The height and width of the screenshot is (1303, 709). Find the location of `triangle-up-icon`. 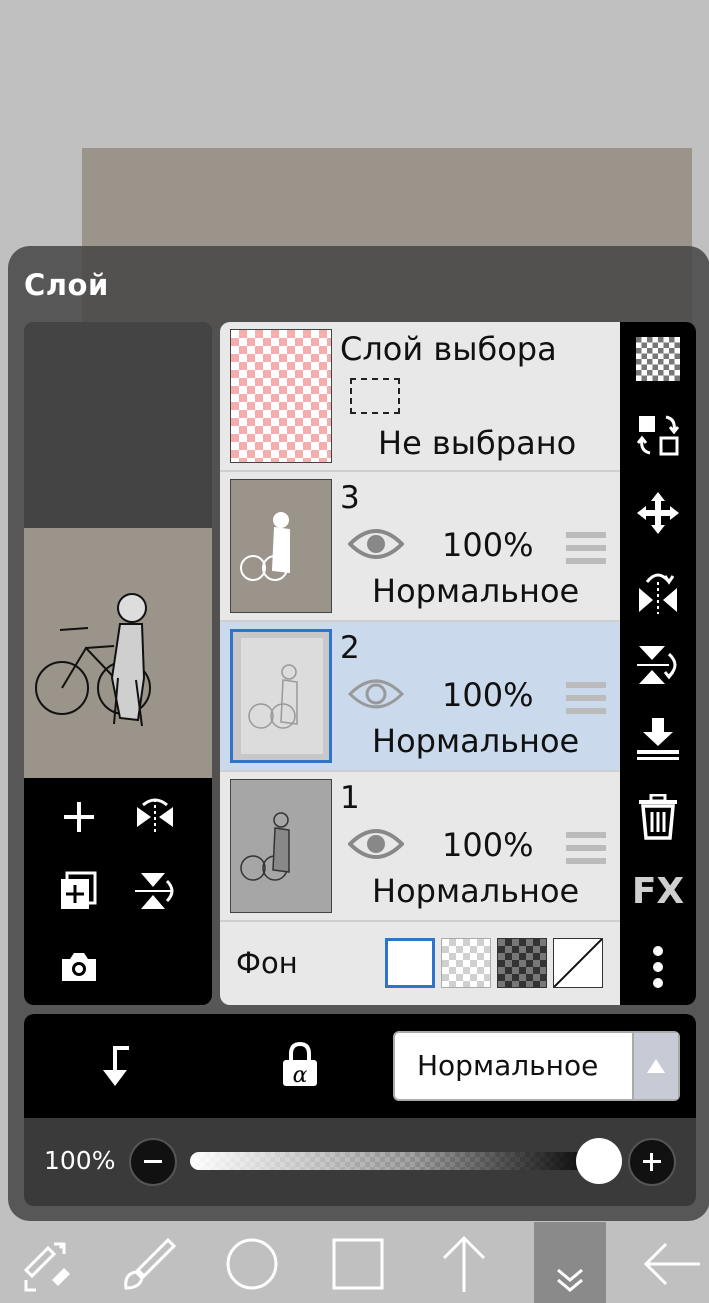

triangle-up-icon is located at coordinates (655, 1066).